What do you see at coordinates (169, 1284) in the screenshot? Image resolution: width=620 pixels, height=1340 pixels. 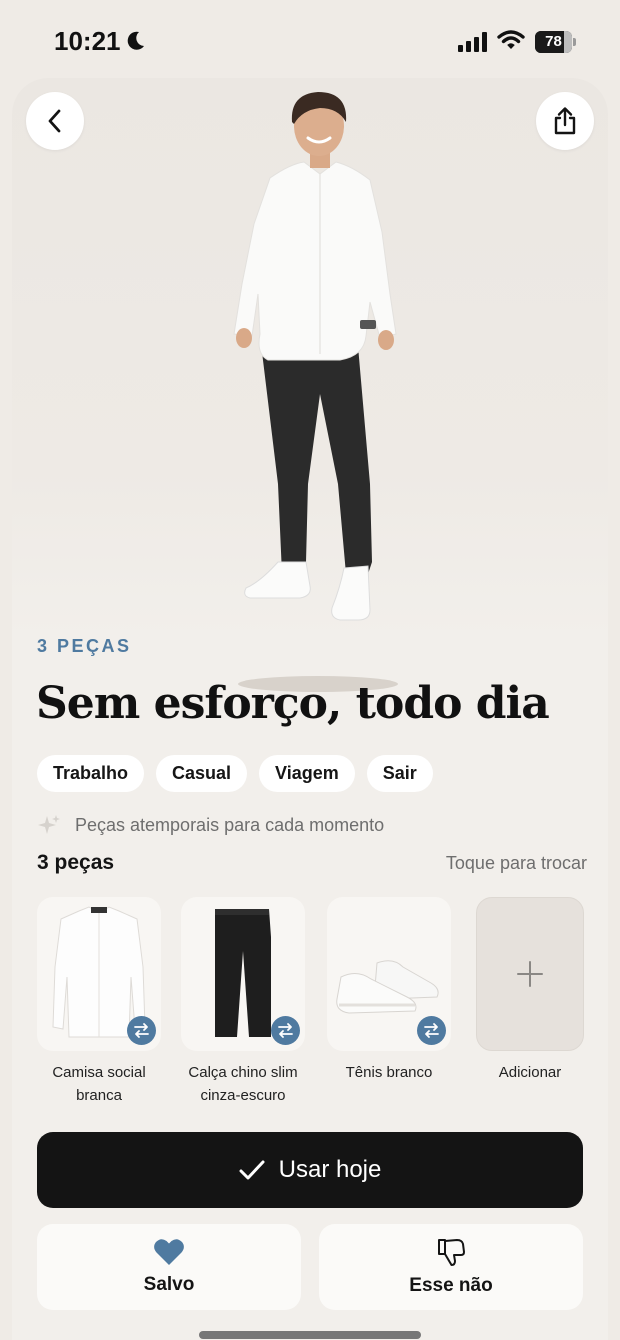 I see `saved-label: Salvo` at bounding box center [169, 1284].